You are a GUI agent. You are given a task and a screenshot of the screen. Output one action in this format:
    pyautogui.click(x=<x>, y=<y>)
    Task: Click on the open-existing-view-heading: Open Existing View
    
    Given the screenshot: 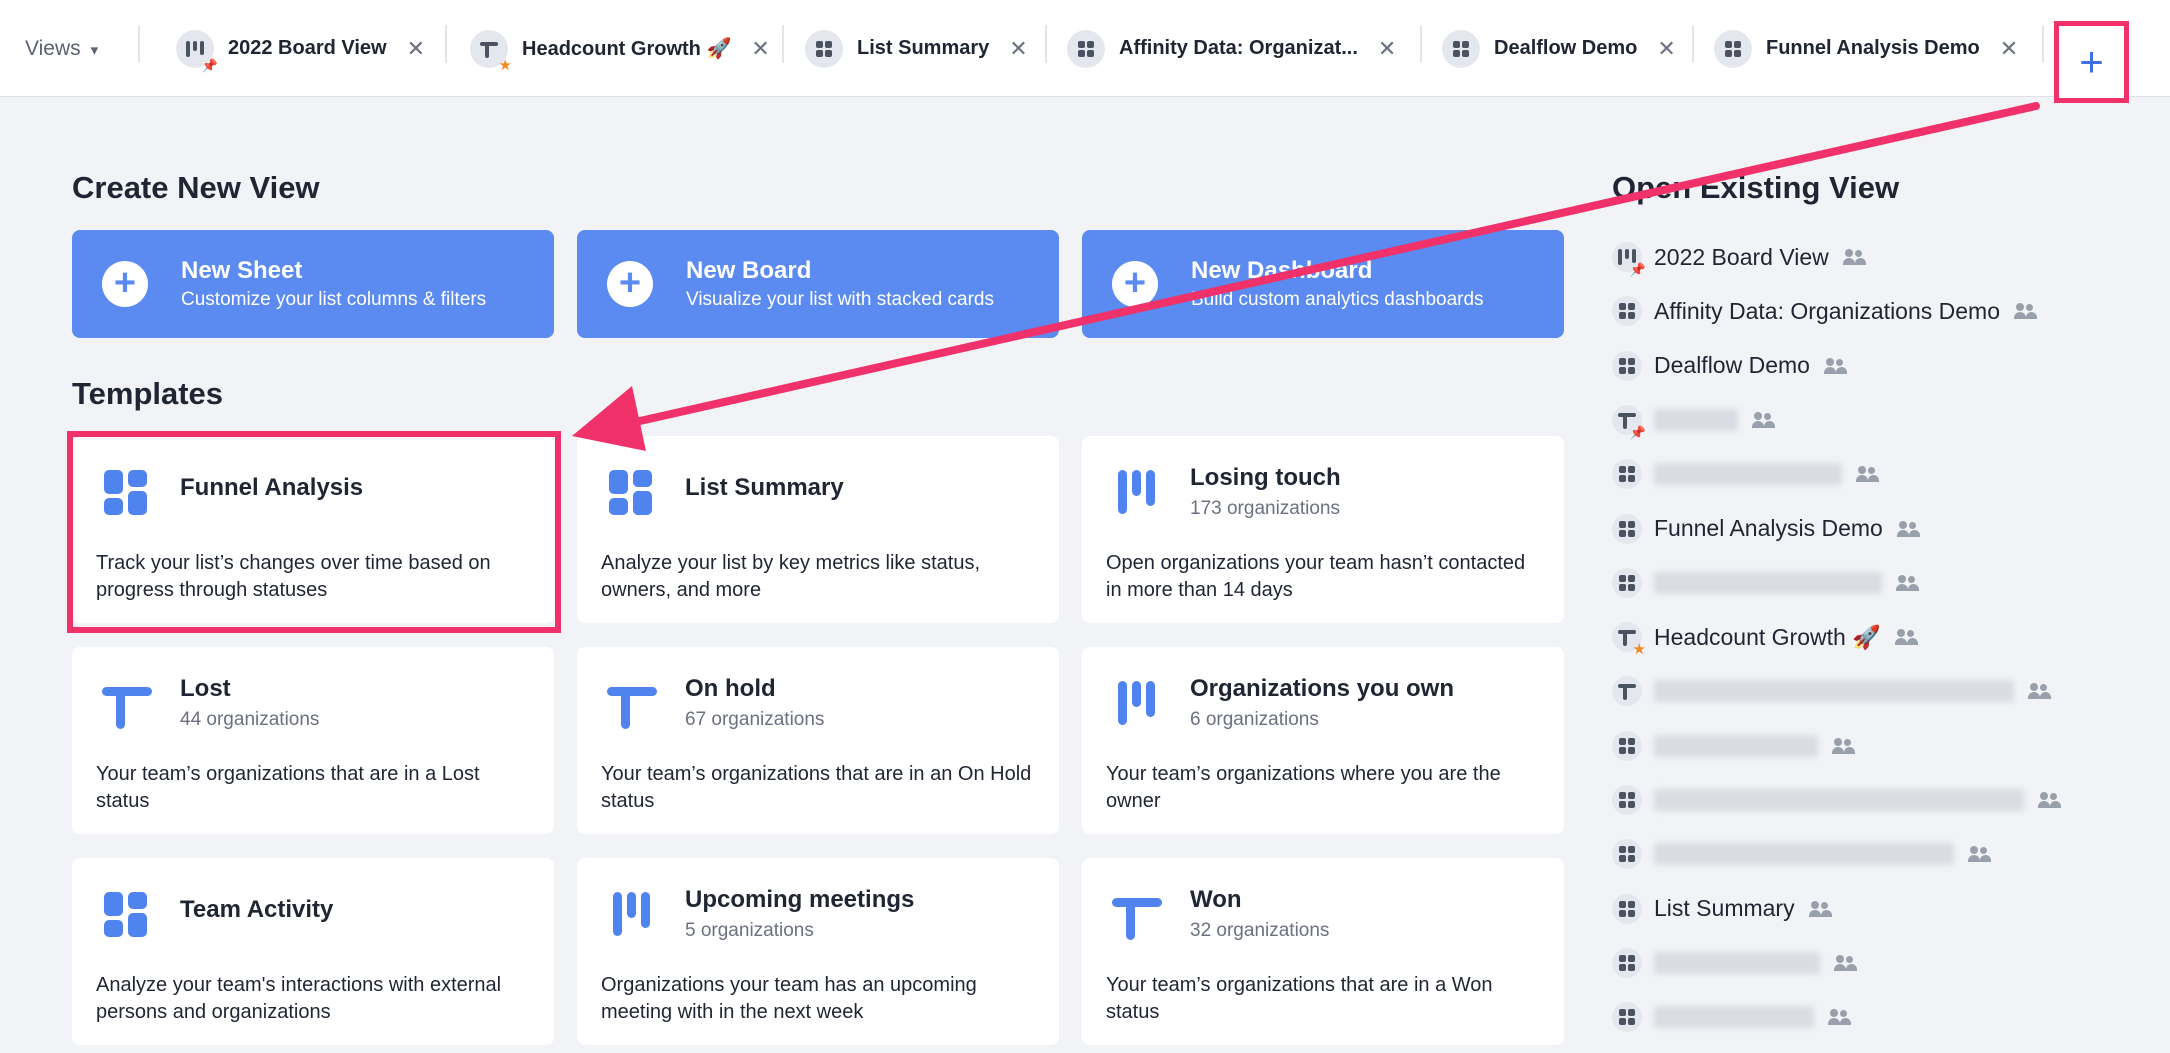 What is the action you would take?
    pyautogui.click(x=1756, y=187)
    